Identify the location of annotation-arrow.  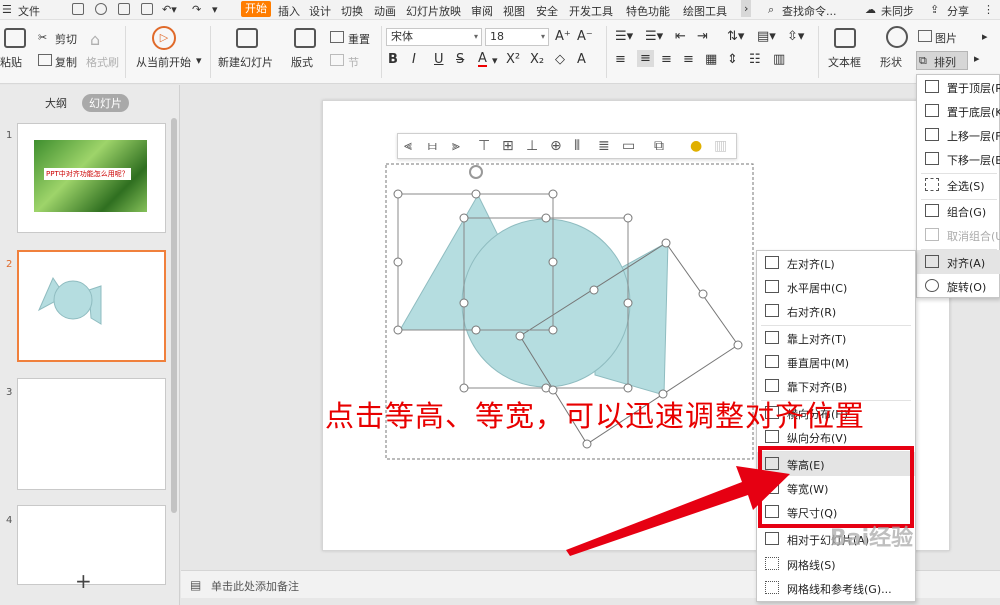
(678, 511).